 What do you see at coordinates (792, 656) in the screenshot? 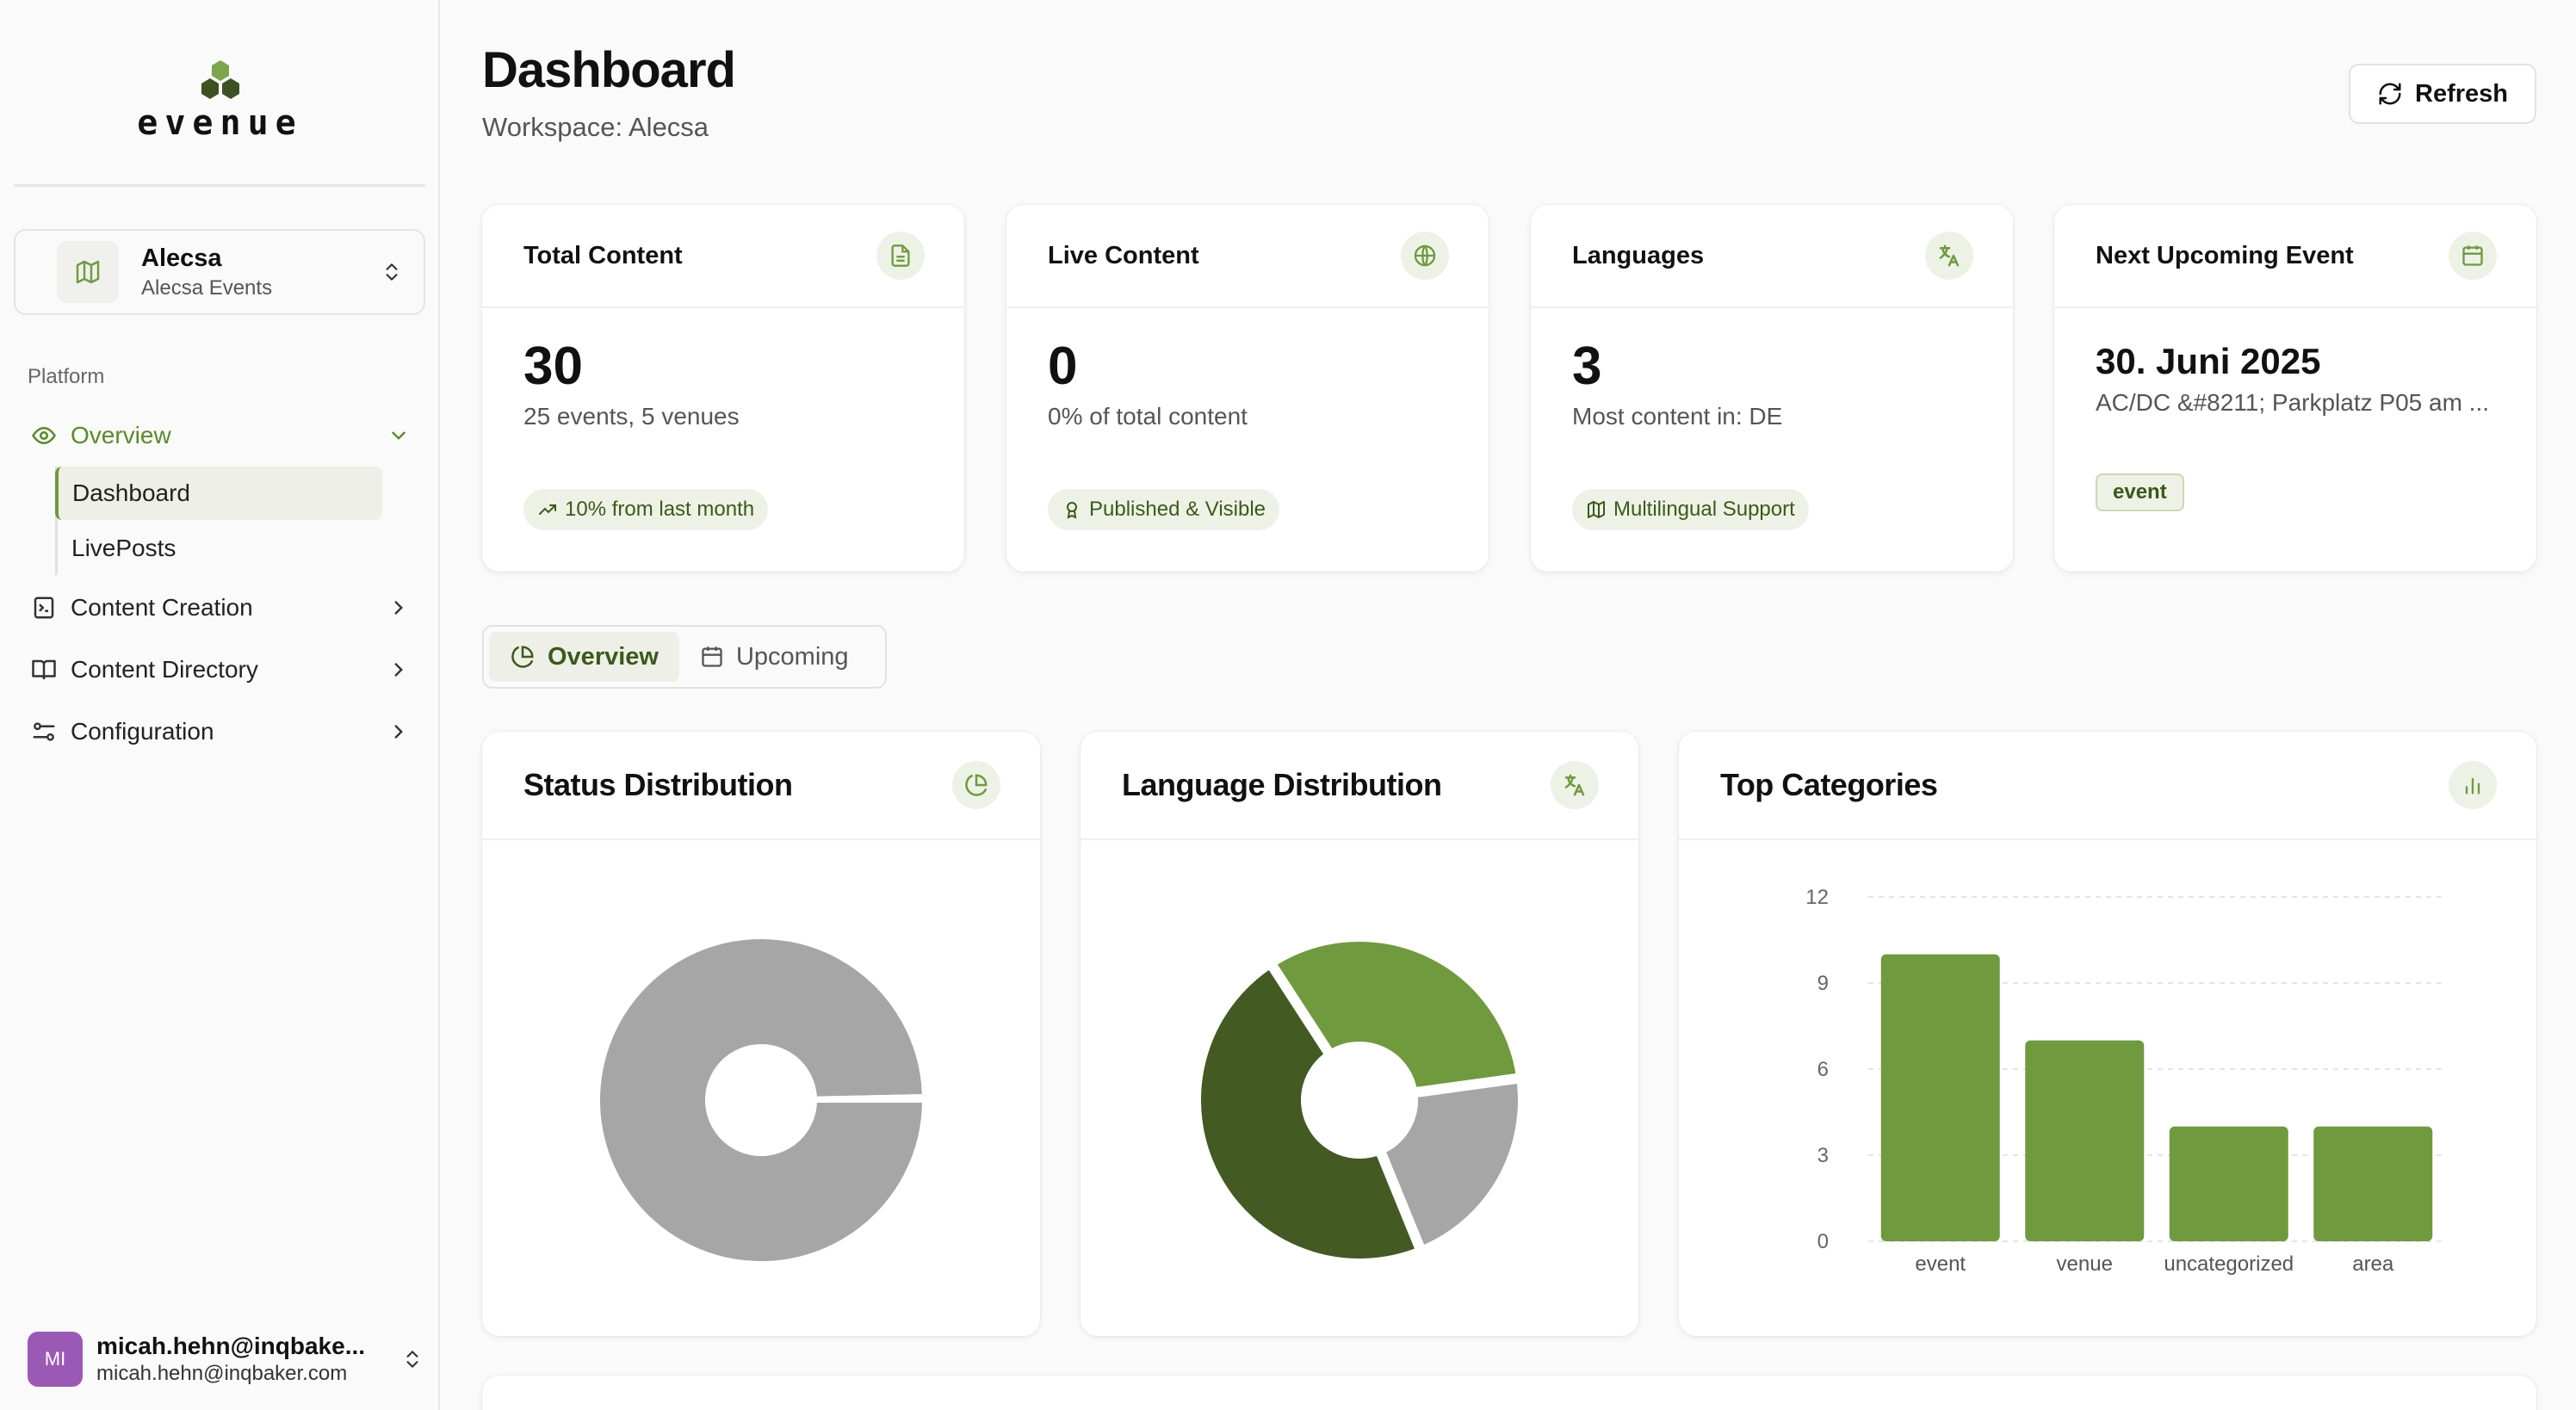
I see `tab-label: Upcoming` at bounding box center [792, 656].